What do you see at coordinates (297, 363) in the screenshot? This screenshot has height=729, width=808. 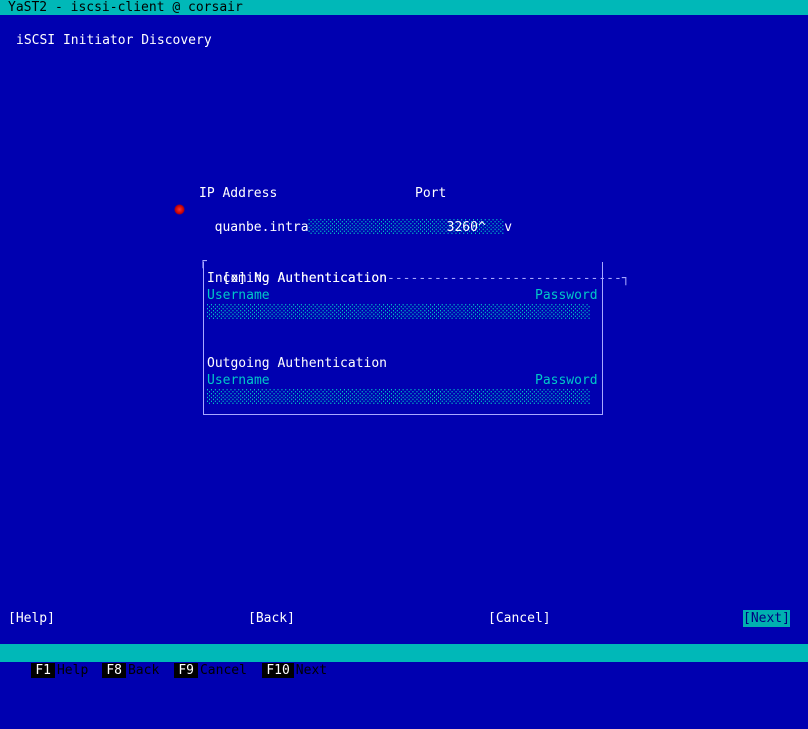 I see `outgoing-auth-label: Outgoing Authentication` at bounding box center [297, 363].